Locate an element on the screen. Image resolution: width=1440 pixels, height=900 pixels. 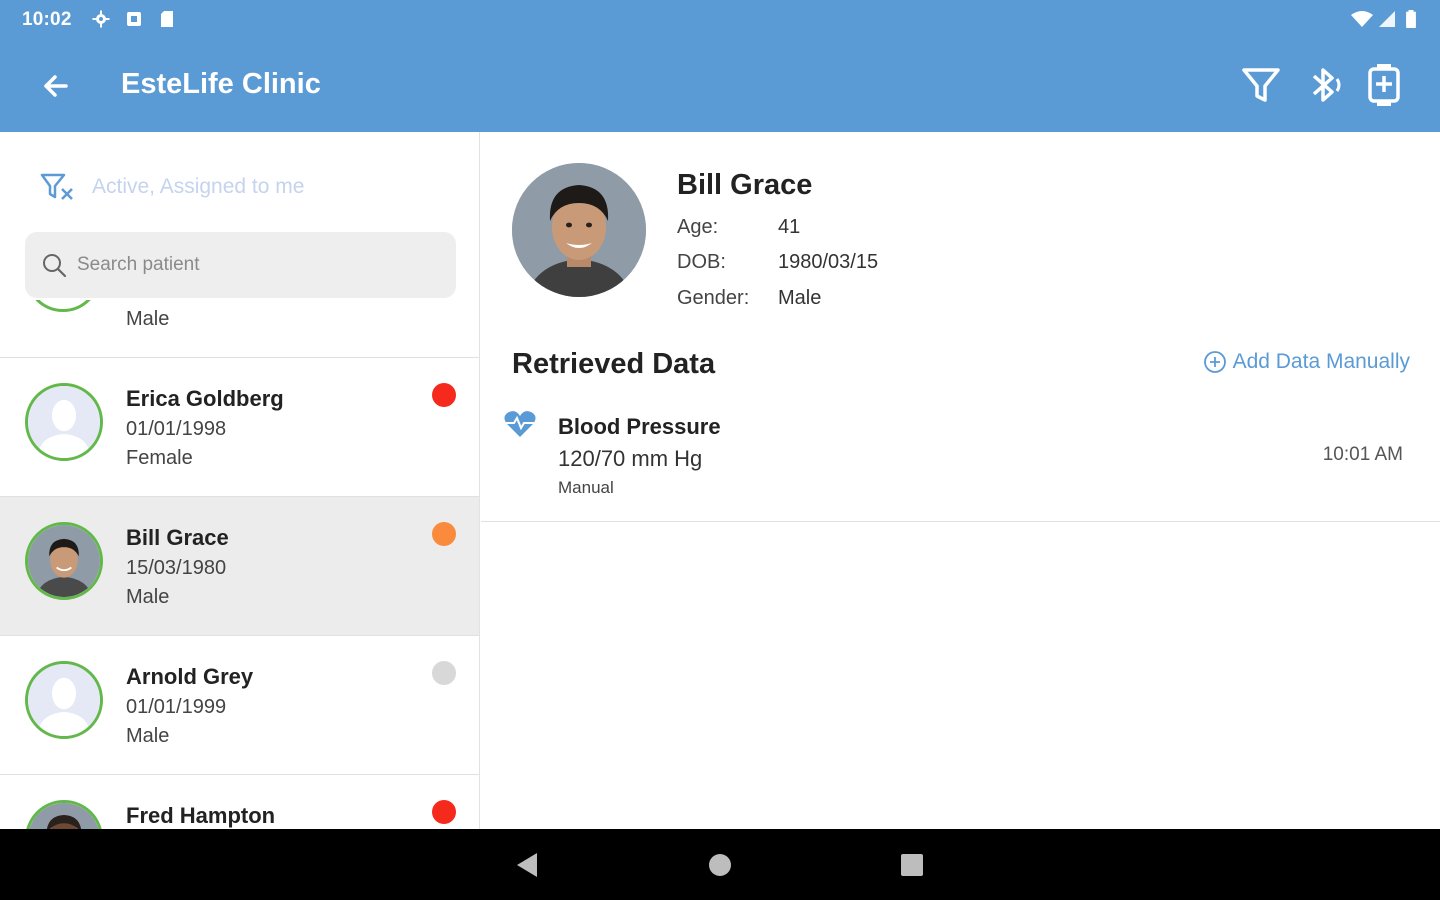
battery-icon is located at coordinates (1411, 19).